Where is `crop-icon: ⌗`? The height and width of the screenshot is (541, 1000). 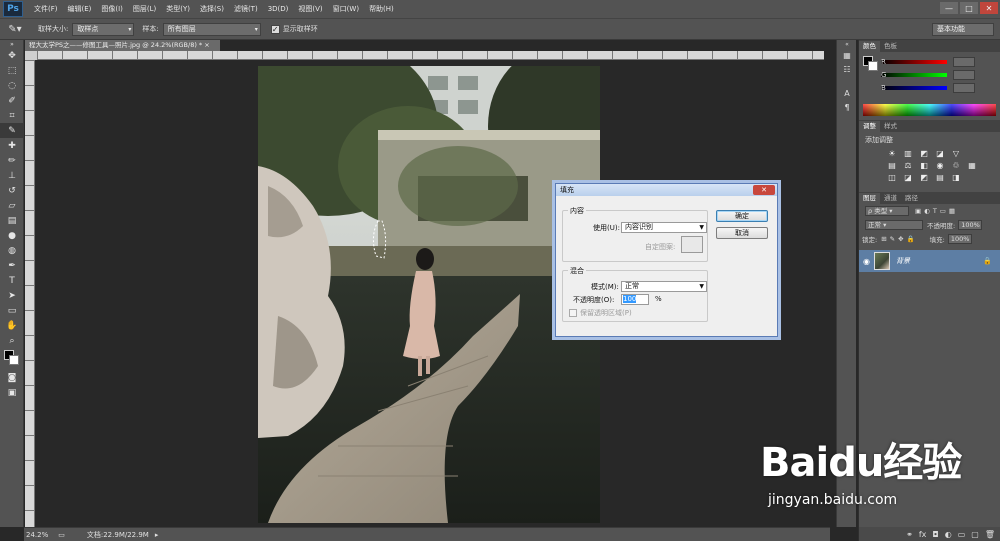
crop-icon: ⌗ is located at coordinates (12, 115).